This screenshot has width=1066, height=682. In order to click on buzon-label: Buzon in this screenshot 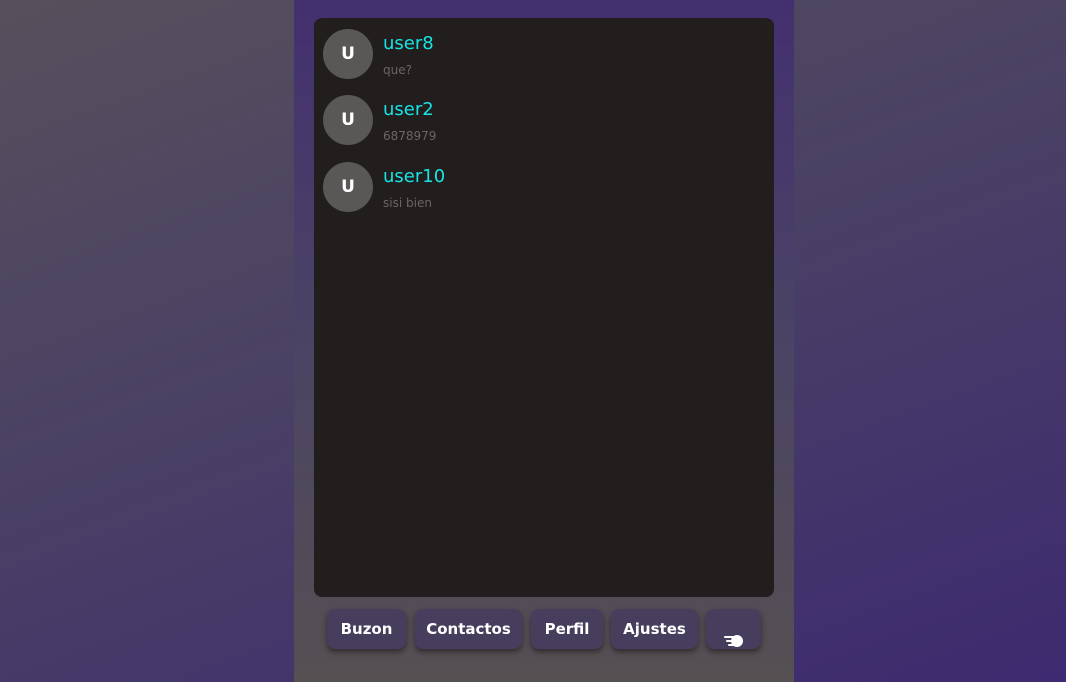, I will do `click(366, 629)`.